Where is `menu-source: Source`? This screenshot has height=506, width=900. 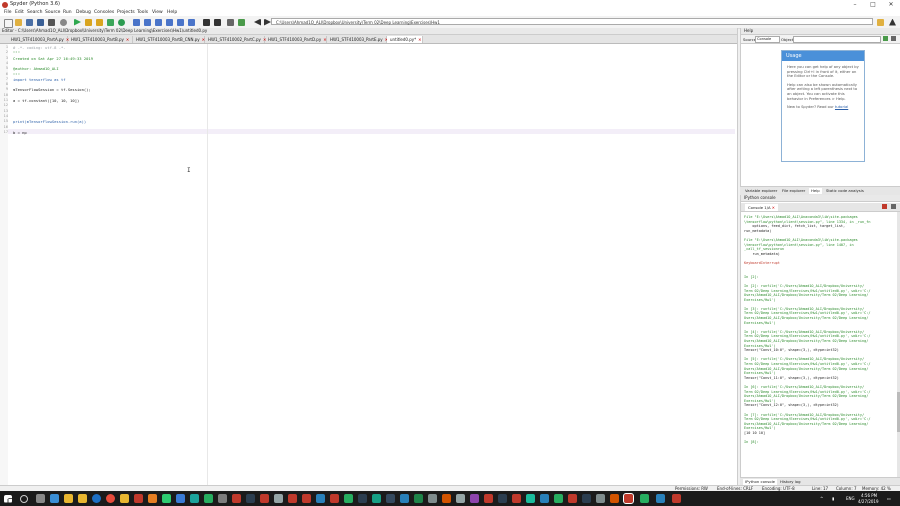 menu-source: Source is located at coordinates (52, 12).